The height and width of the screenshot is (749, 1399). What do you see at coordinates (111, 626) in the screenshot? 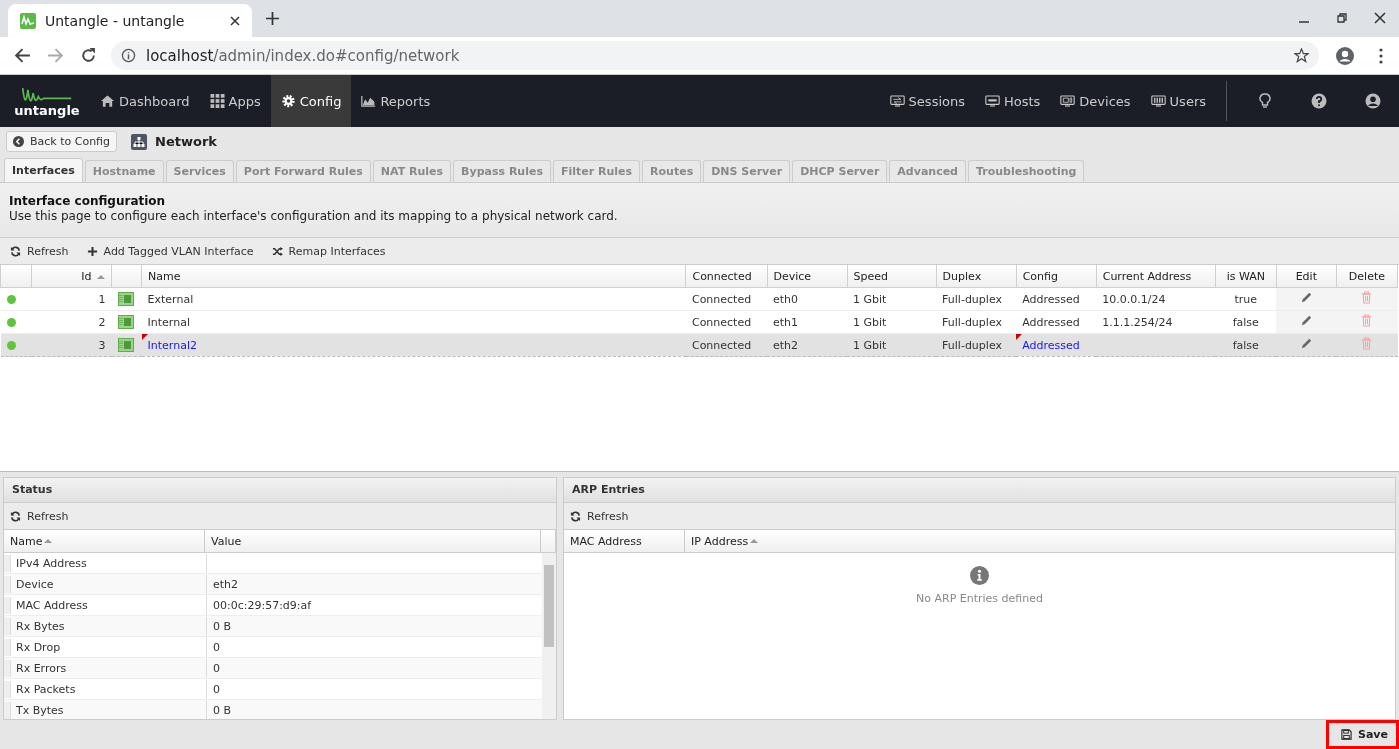
I see `table-cell: Rx Bytes` at bounding box center [111, 626].